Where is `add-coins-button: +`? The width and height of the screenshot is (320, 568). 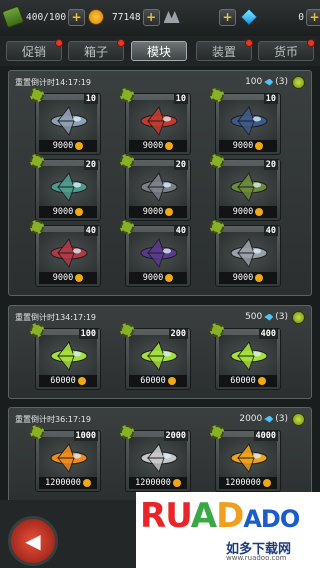
add-coins-button: + is located at coordinates (151, 17).